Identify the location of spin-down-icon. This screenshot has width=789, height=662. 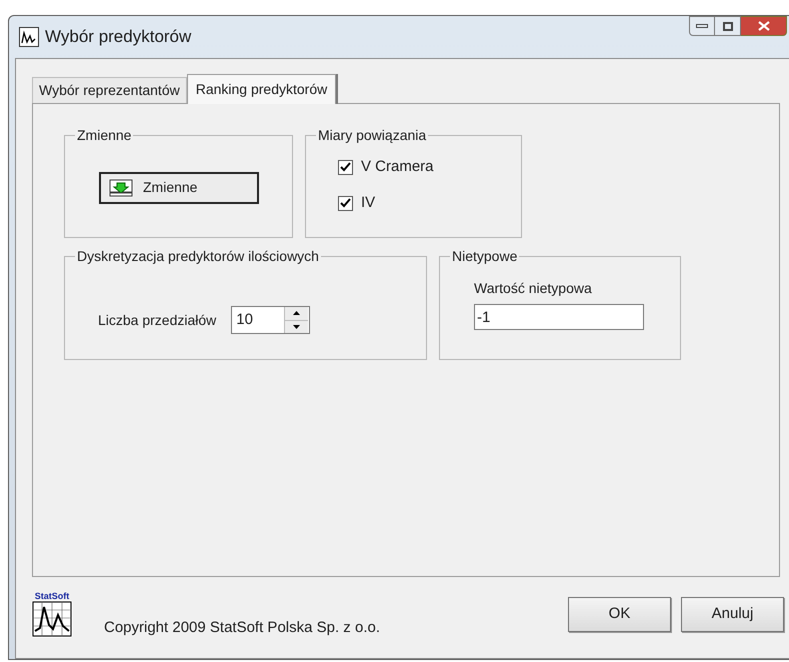
(296, 326).